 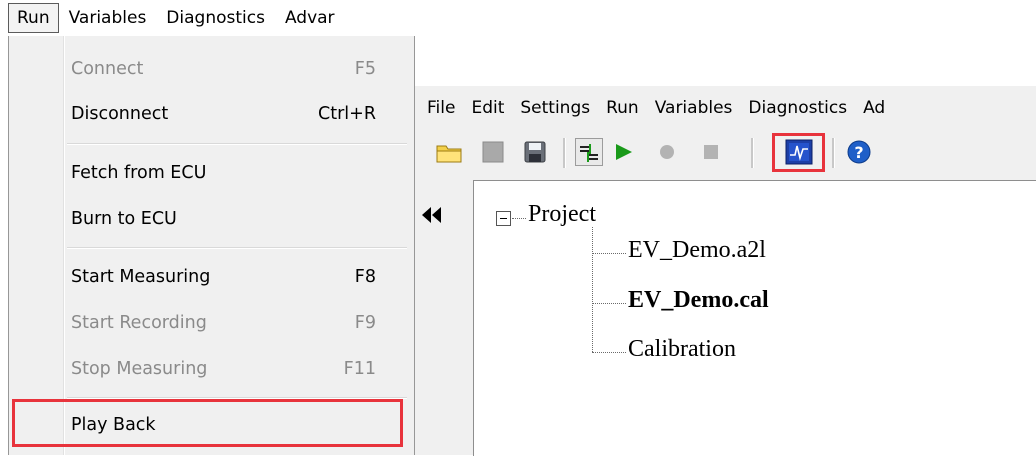 What do you see at coordinates (124, 219) in the screenshot?
I see `menu-item-label: Burn to ECU` at bounding box center [124, 219].